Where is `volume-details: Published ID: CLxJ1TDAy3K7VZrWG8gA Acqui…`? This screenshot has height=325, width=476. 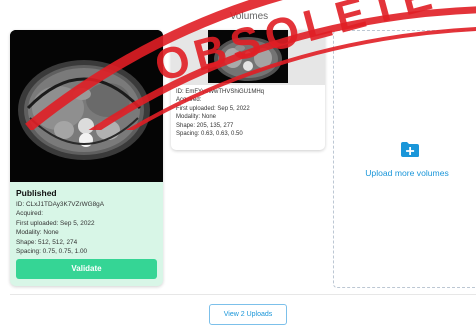 volume-details: Published ID: CLxJ1TDAy3K7VZrWG8gA Acqui… is located at coordinates (86, 221).